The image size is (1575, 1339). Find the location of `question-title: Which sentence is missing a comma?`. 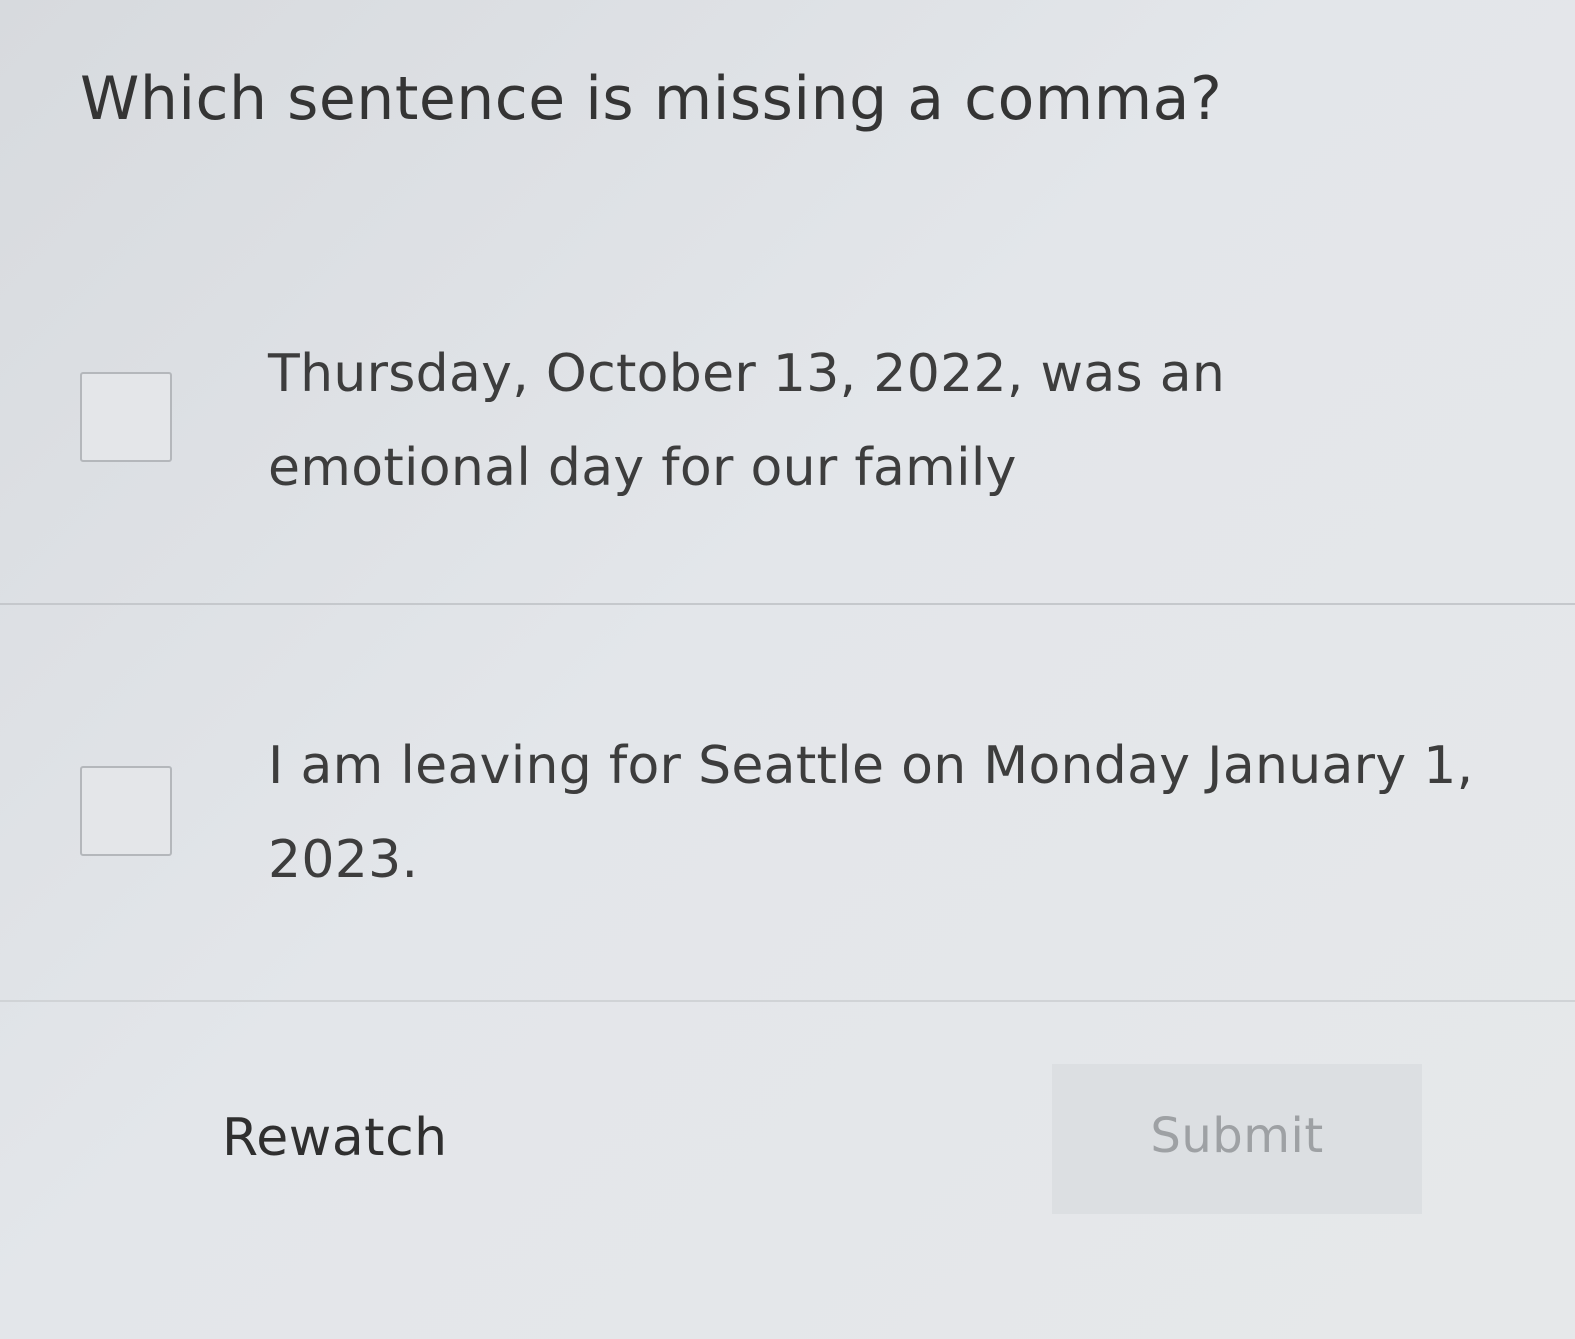

question-title: Which sentence is missing a comma? is located at coordinates (651, 99).